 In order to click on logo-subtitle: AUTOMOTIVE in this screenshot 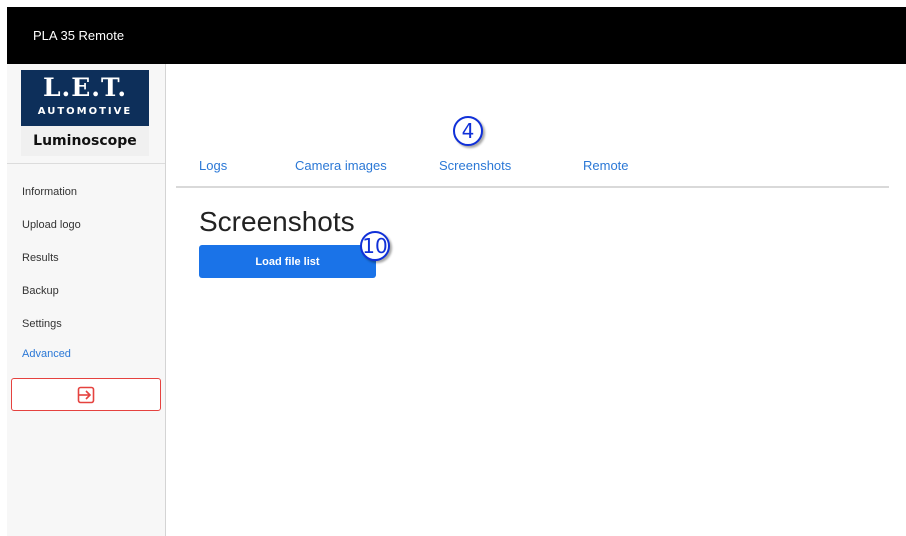, I will do `click(85, 111)`.